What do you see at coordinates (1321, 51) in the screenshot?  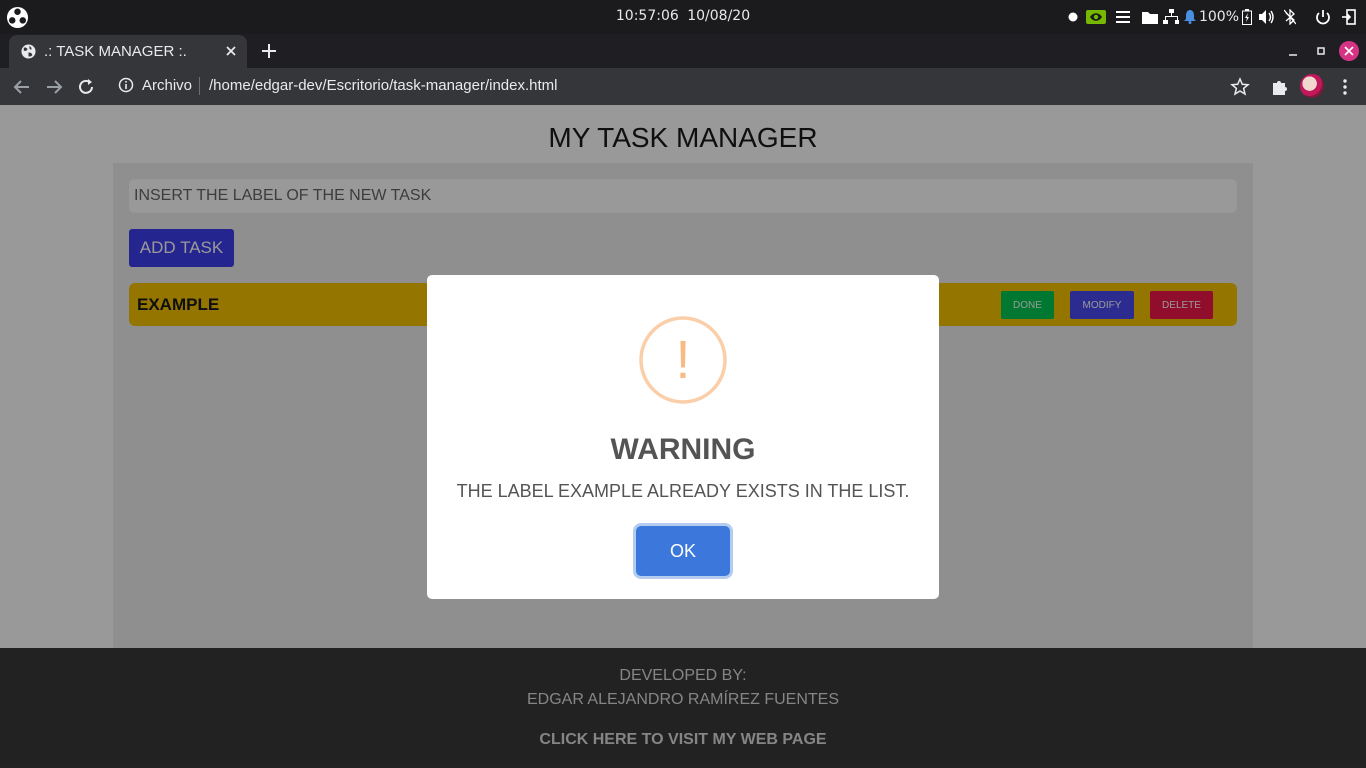 I see `maximize-window-icon` at bounding box center [1321, 51].